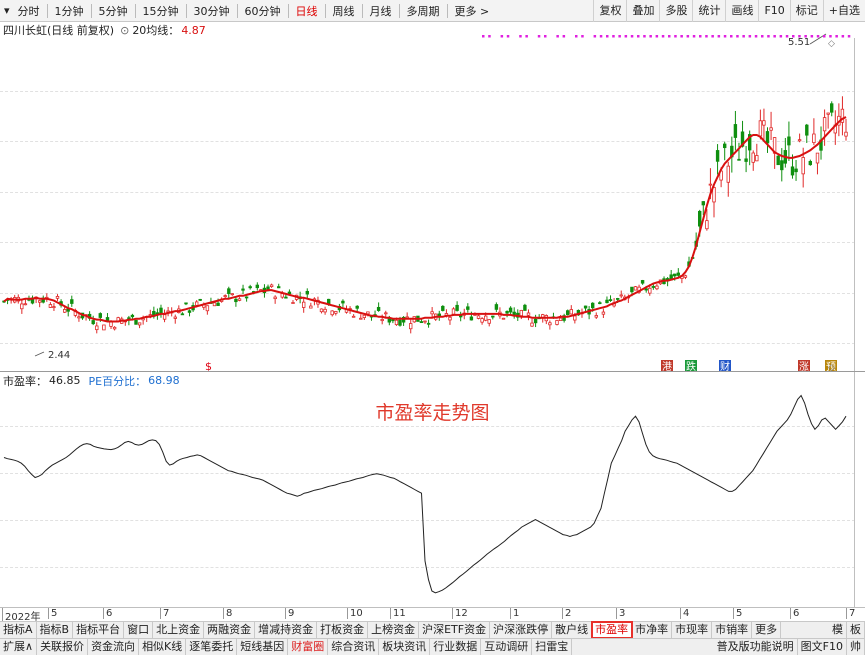 This screenshot has width=865, height=655. Describe the element at coordinates (432, 380) in the screenshot. I see `pe-header: 市盈率： 46.85 PE百分比： 68.98` at that location.